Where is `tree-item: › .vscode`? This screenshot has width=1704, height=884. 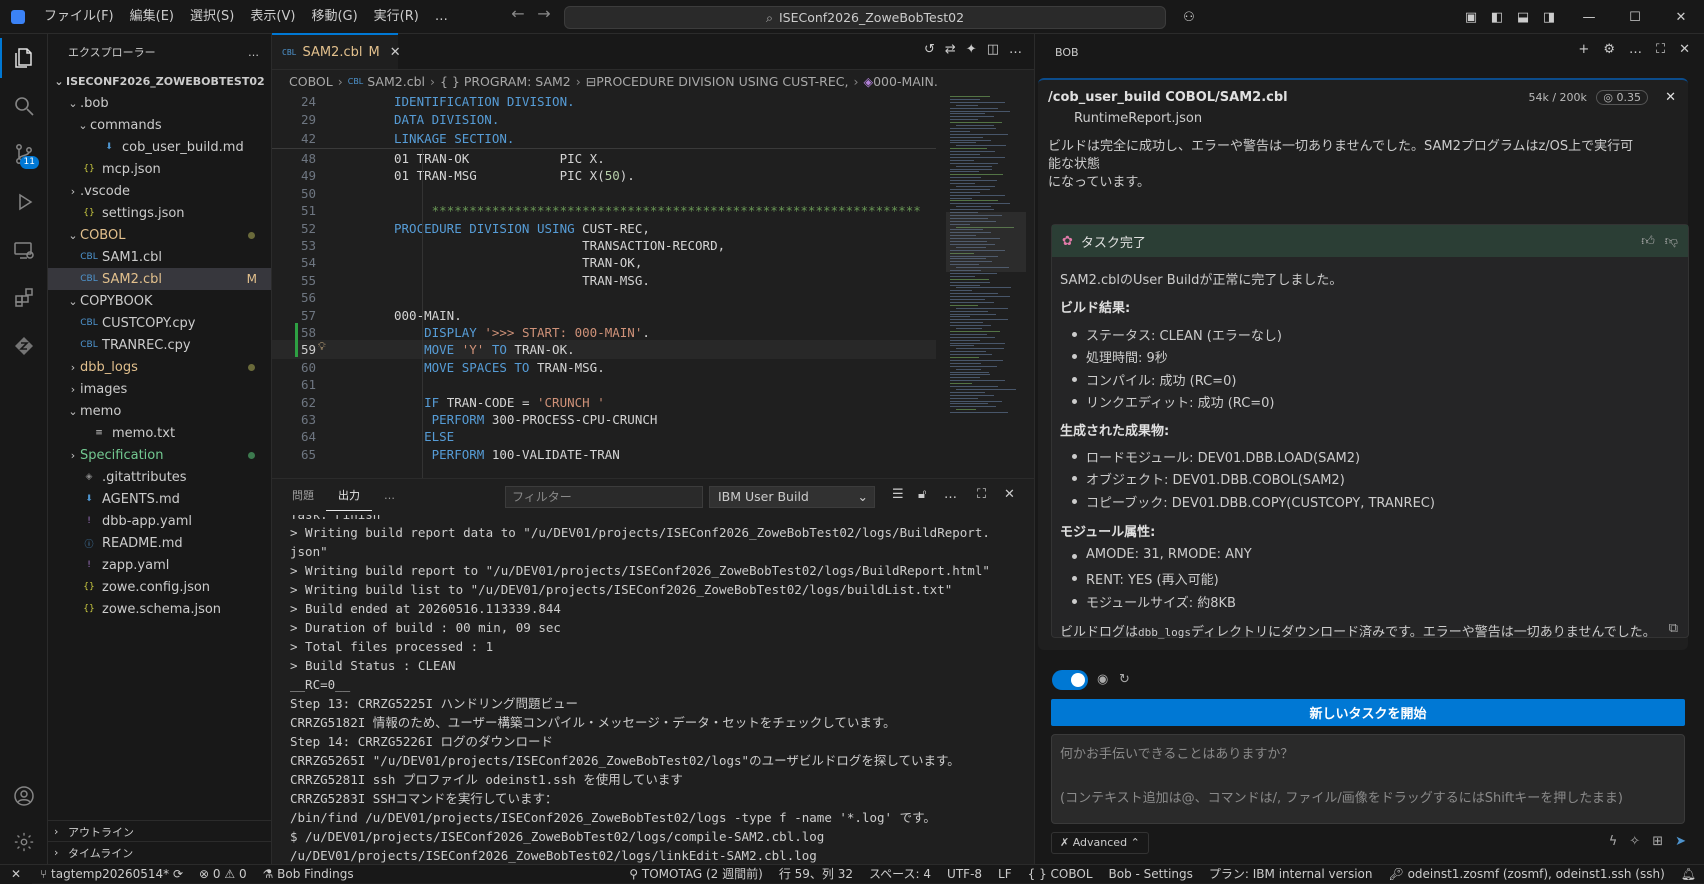 tree-item: › .vscode is located at coordinates (159, 191).